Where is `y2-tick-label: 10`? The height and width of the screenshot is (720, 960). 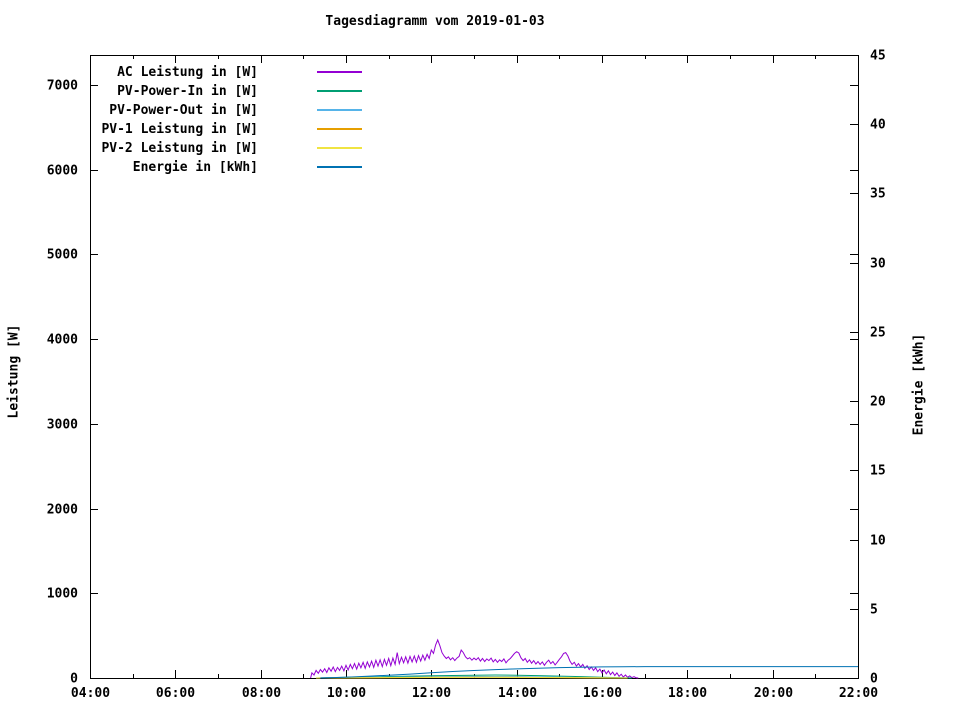
y2-tick-label: 10 is located at coordinates (878, 541).